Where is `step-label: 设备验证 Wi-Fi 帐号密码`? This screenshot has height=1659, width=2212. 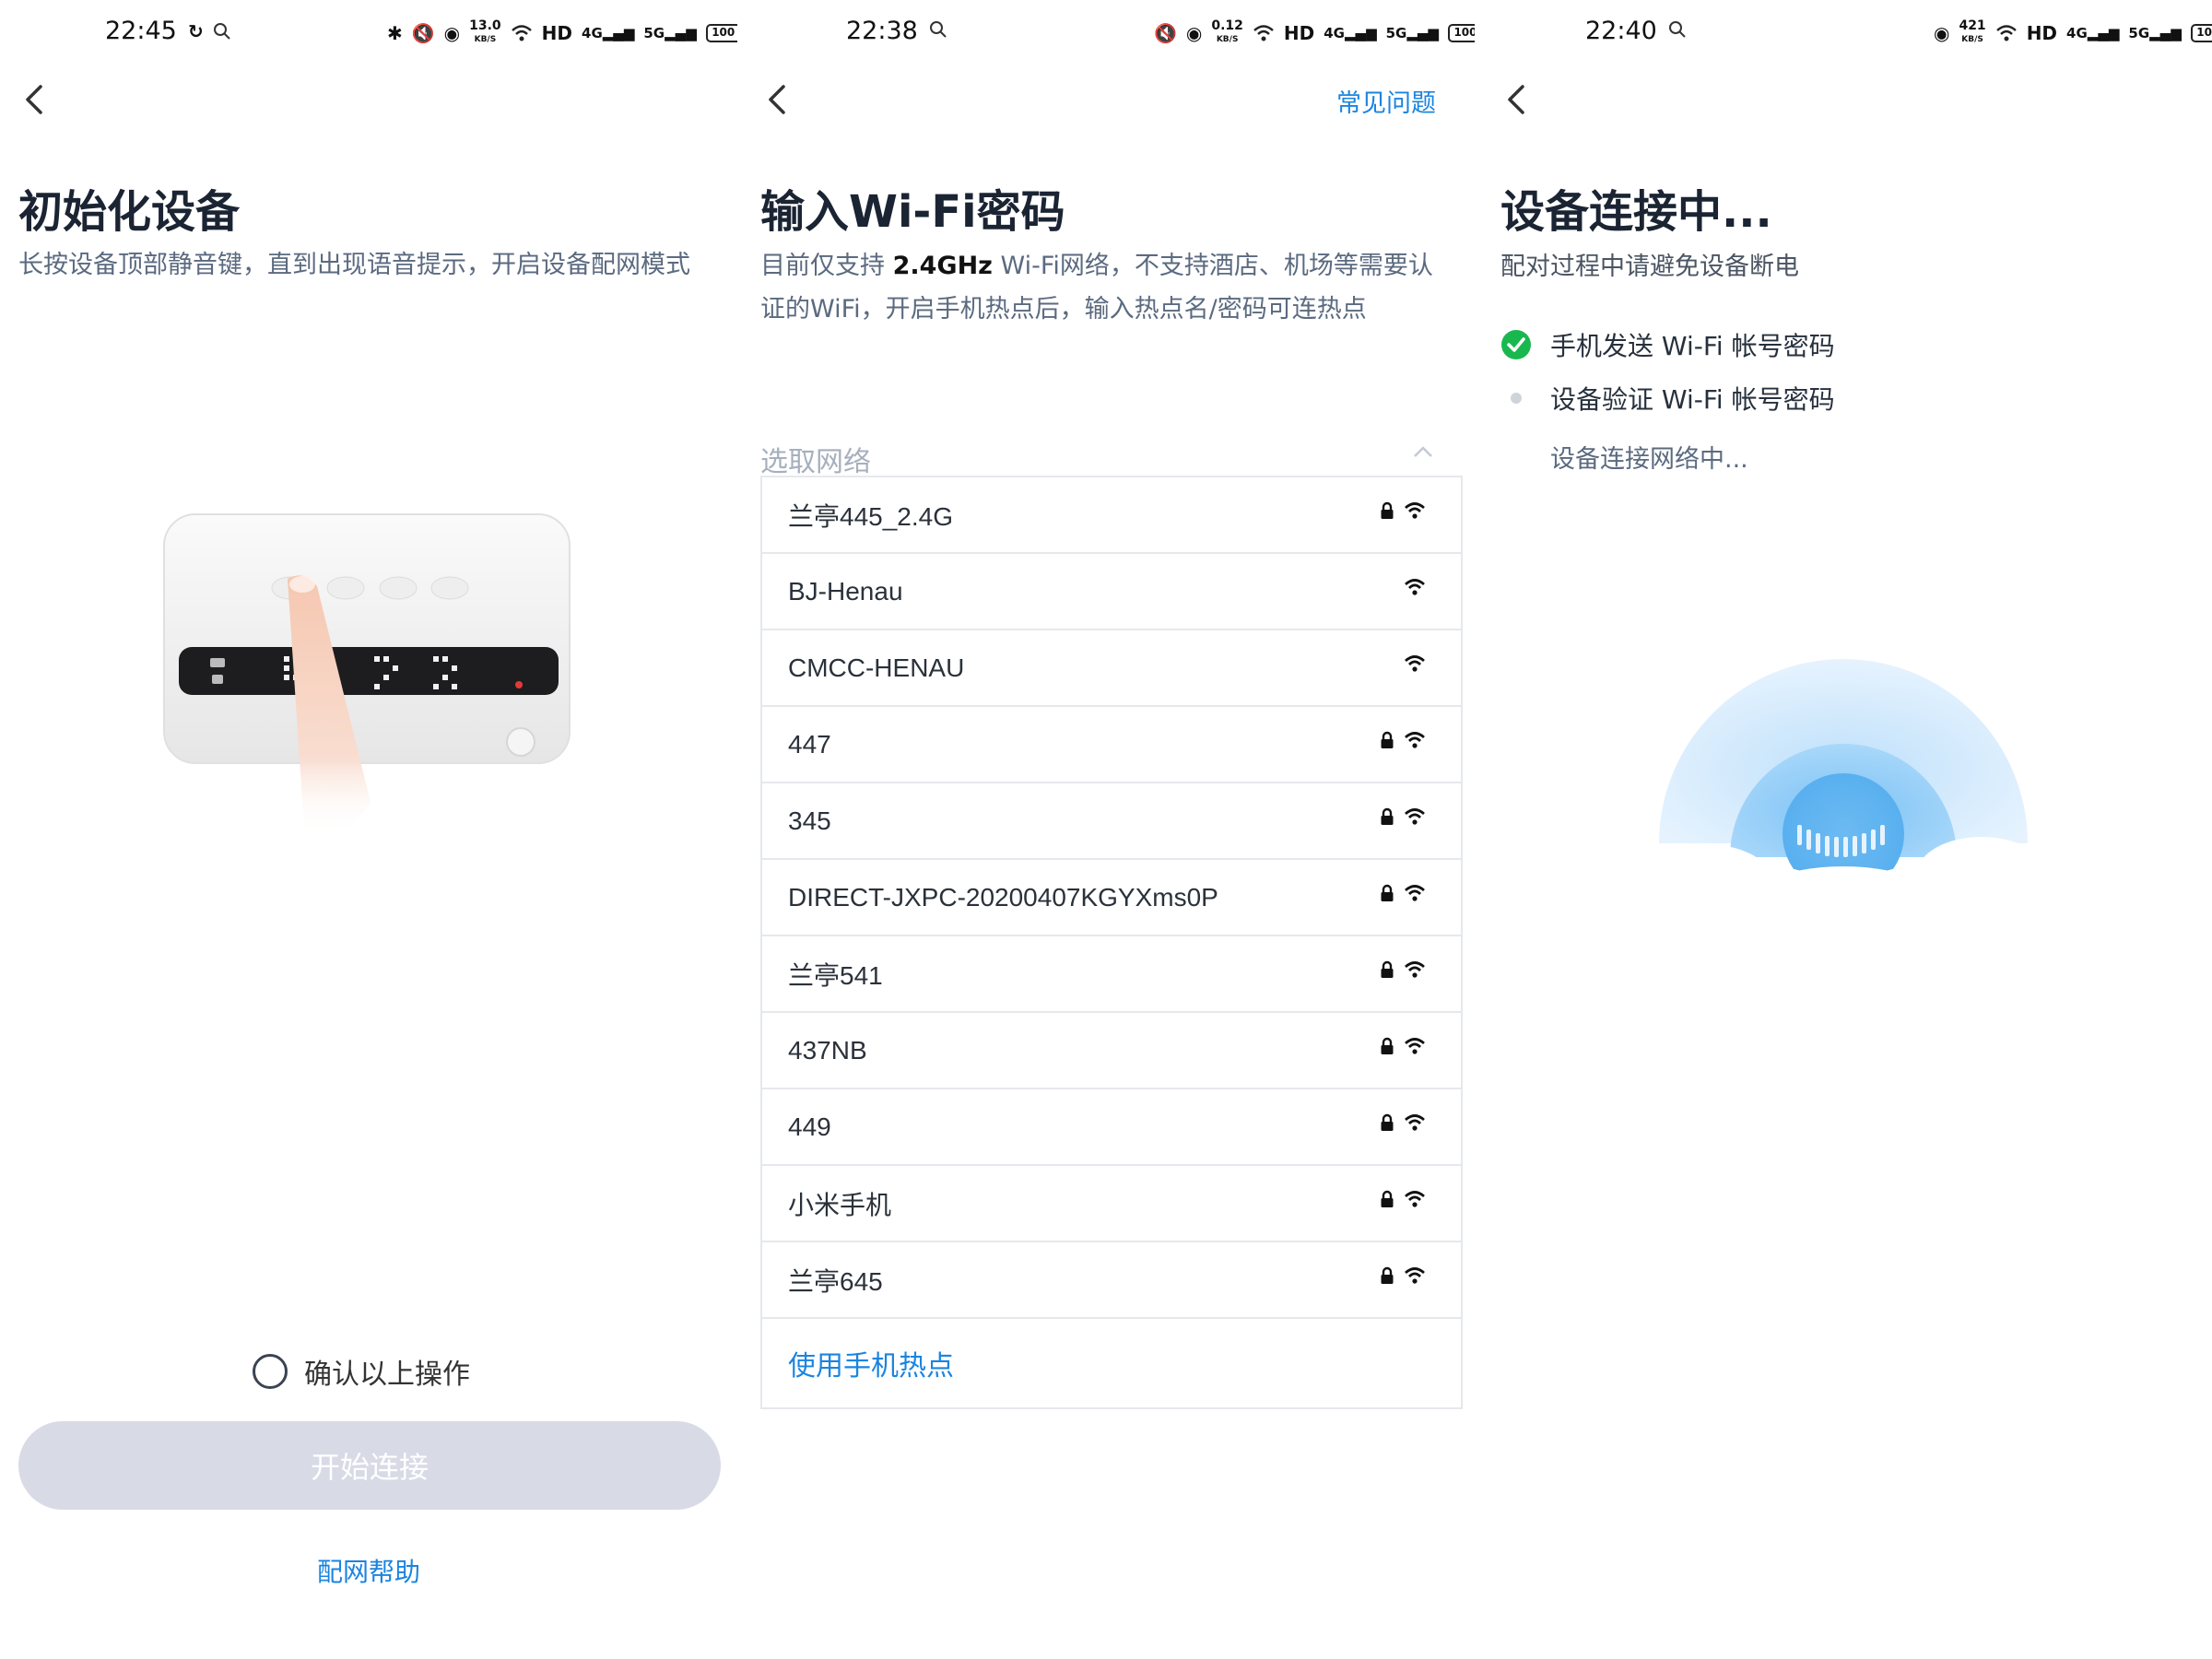 step-label: 设备验证 Wi-Fi 帐号密码 is located at coordinates (1692, 399).